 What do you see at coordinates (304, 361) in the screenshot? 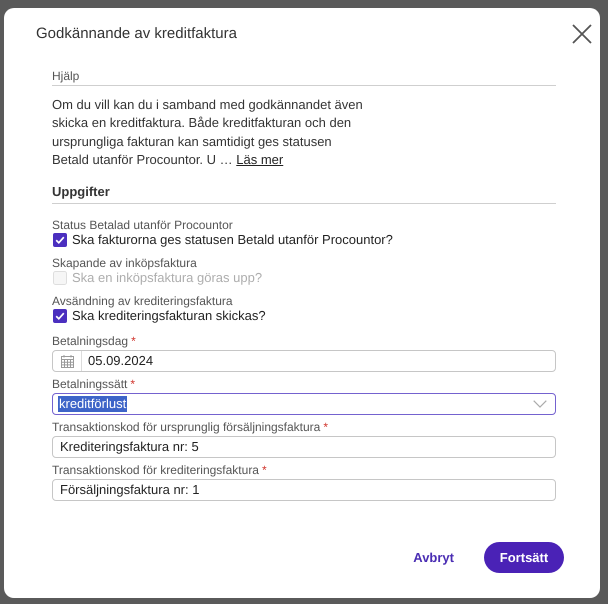
I see `date-field: 05.09.2024` at bounding box center [304, 361].